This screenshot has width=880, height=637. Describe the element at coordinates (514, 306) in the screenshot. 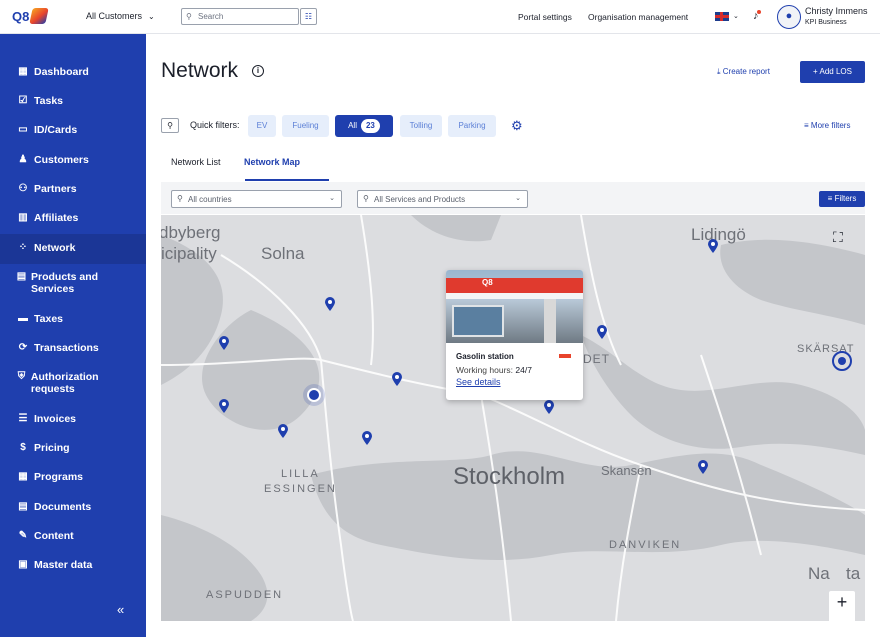

I see `station-photo: Q8` at that location.